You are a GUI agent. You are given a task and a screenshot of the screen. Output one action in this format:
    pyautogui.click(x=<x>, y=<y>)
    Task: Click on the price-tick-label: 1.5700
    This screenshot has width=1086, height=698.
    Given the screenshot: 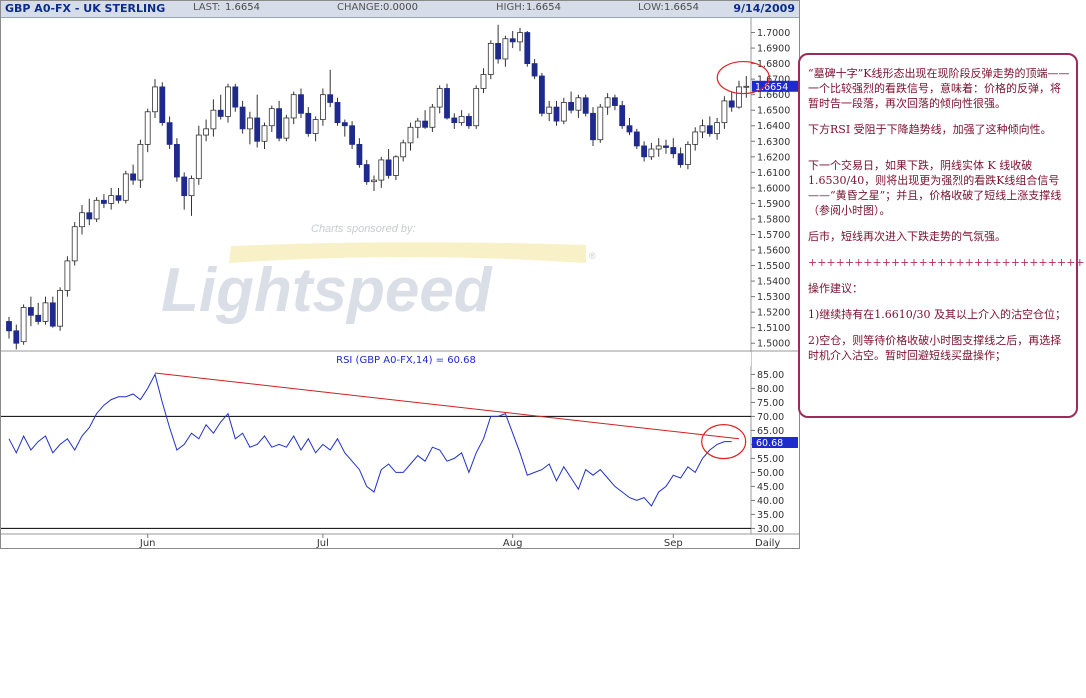 What is the action you would take?
    pyautogui.click(x=773, y=235)
    